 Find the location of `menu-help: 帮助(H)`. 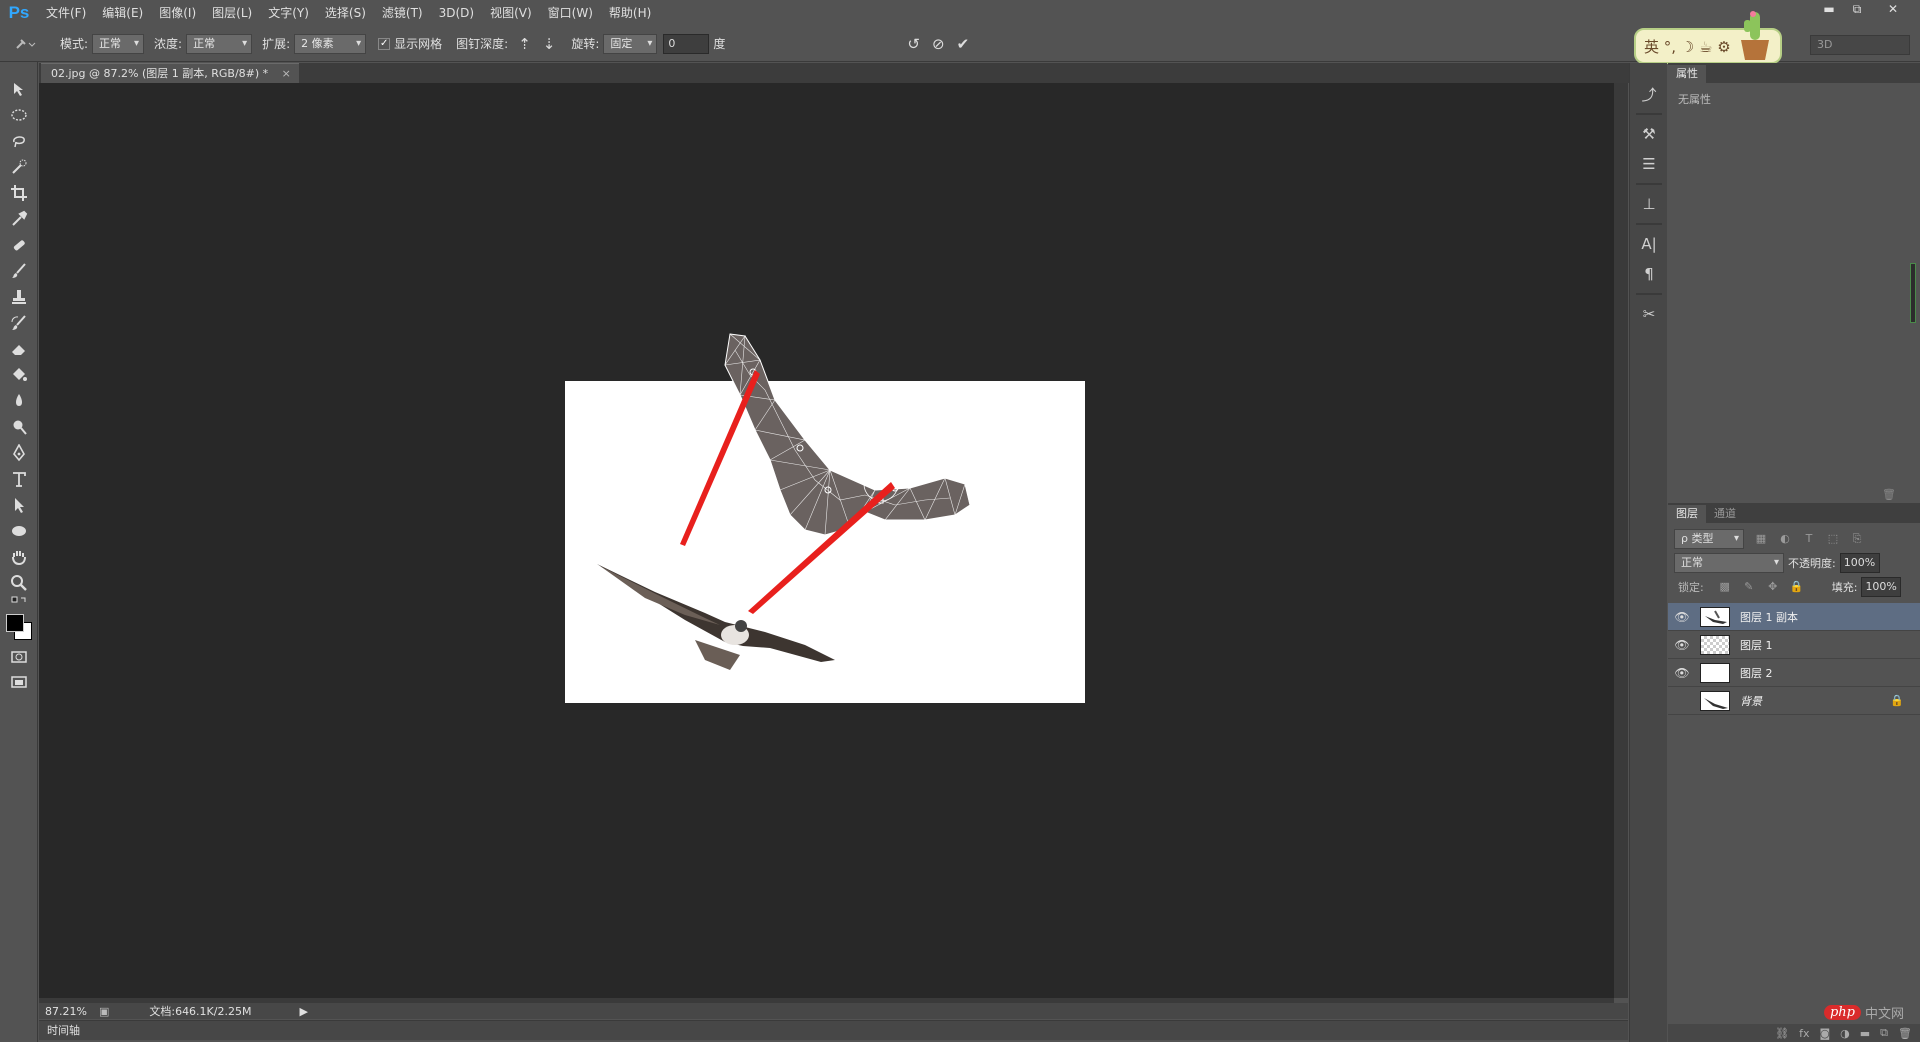

menu-help: 帮助(H) is located at coordinates (630, 13).